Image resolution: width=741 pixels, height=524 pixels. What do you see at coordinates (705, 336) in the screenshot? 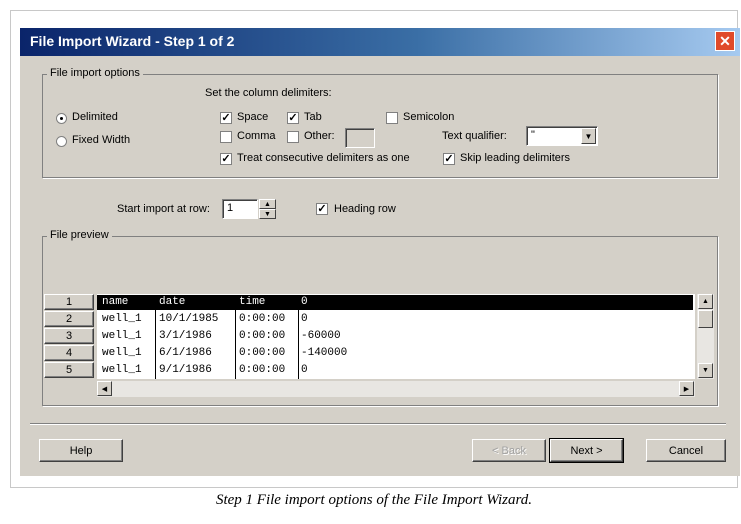
I see `vertical-scrollbar: ▲ ▼` at bounding box center [705, 336].